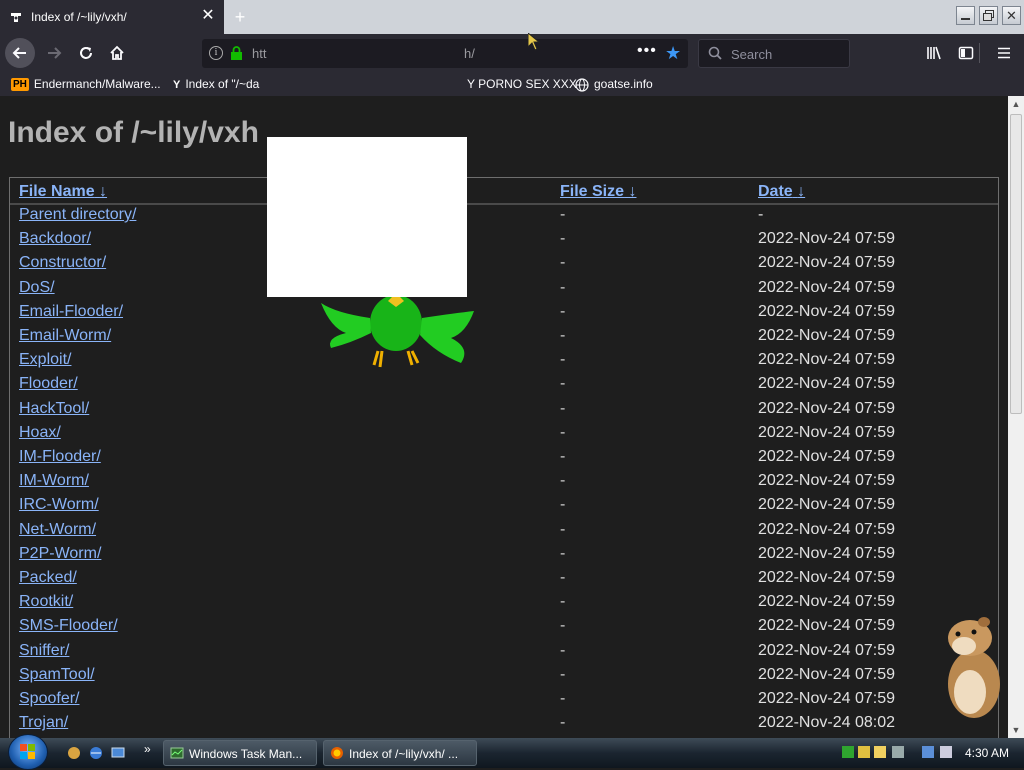 The width and height of the screenshot is (1024, 770). I want to click on lock-icon, so click(236, 53).